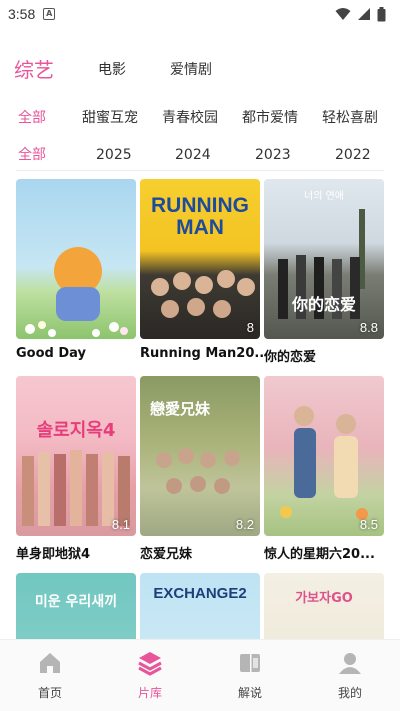  What do you see at coordinates (350, 675) in the screenshot?
I see `nav-profile: 我的` at bounding box center [350, 675].